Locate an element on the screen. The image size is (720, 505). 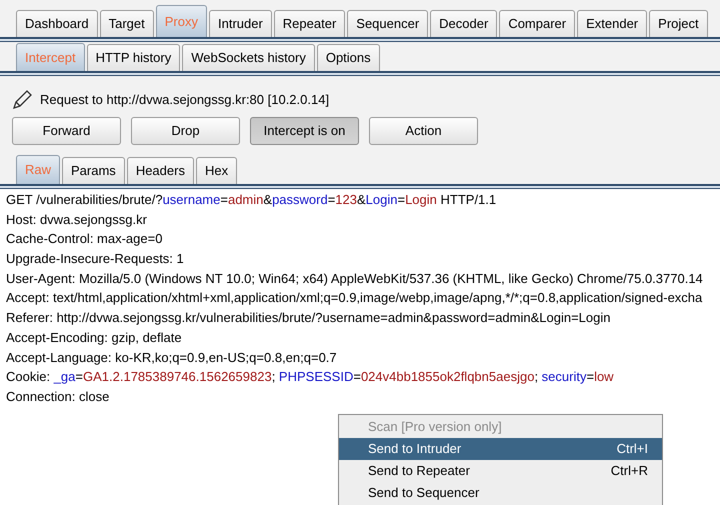
action-button: Drop is located at coordinates (185, 131).